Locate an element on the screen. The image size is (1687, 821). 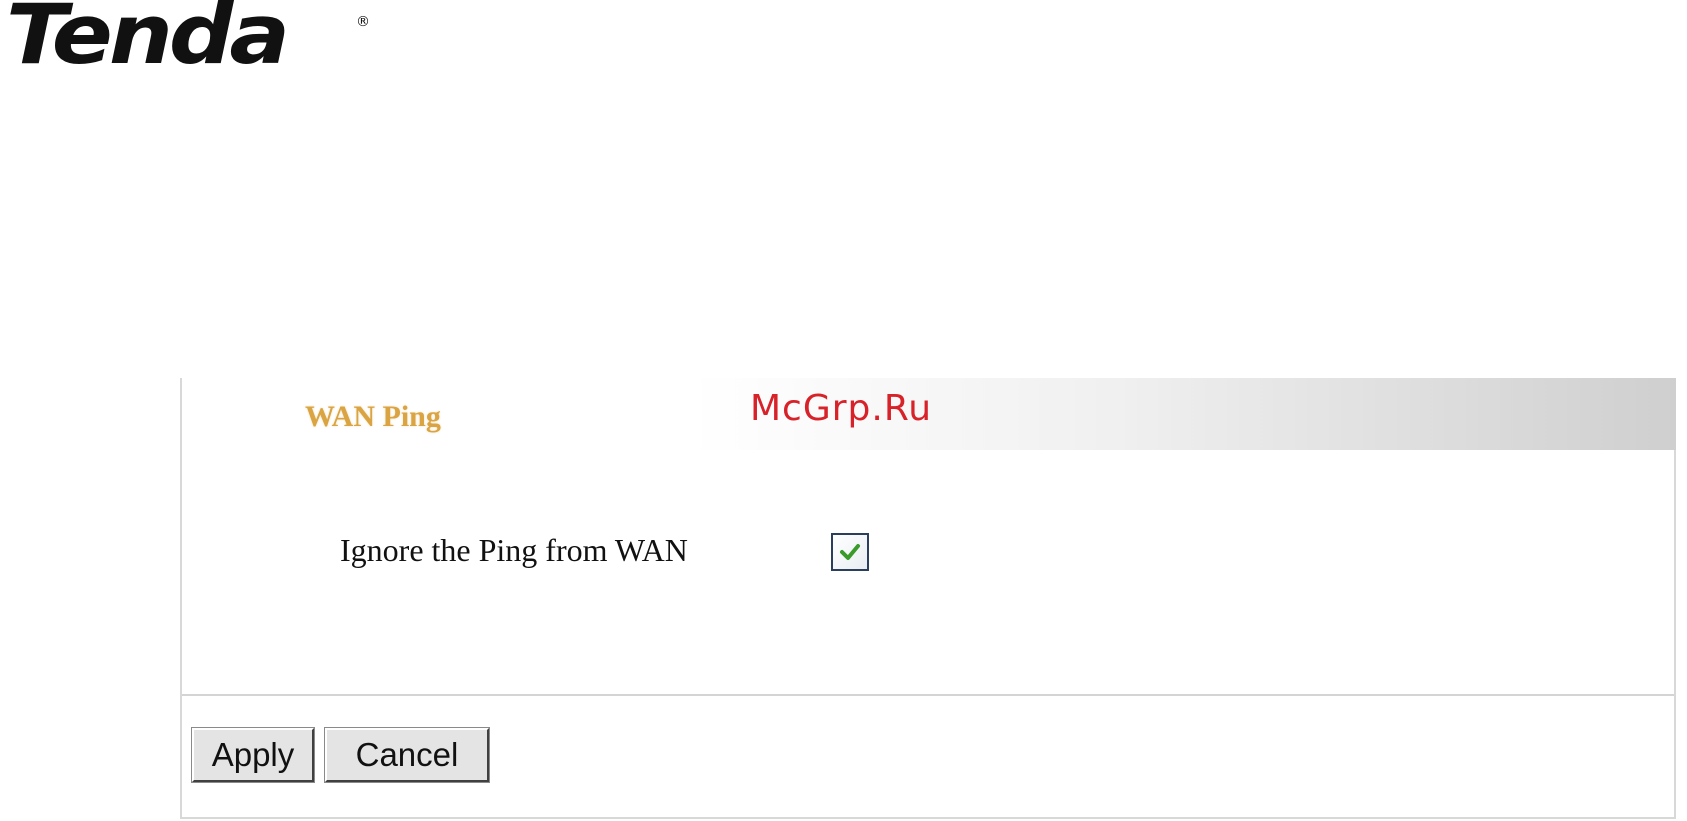
checkmark-icon is located at coordinates (850, 552).